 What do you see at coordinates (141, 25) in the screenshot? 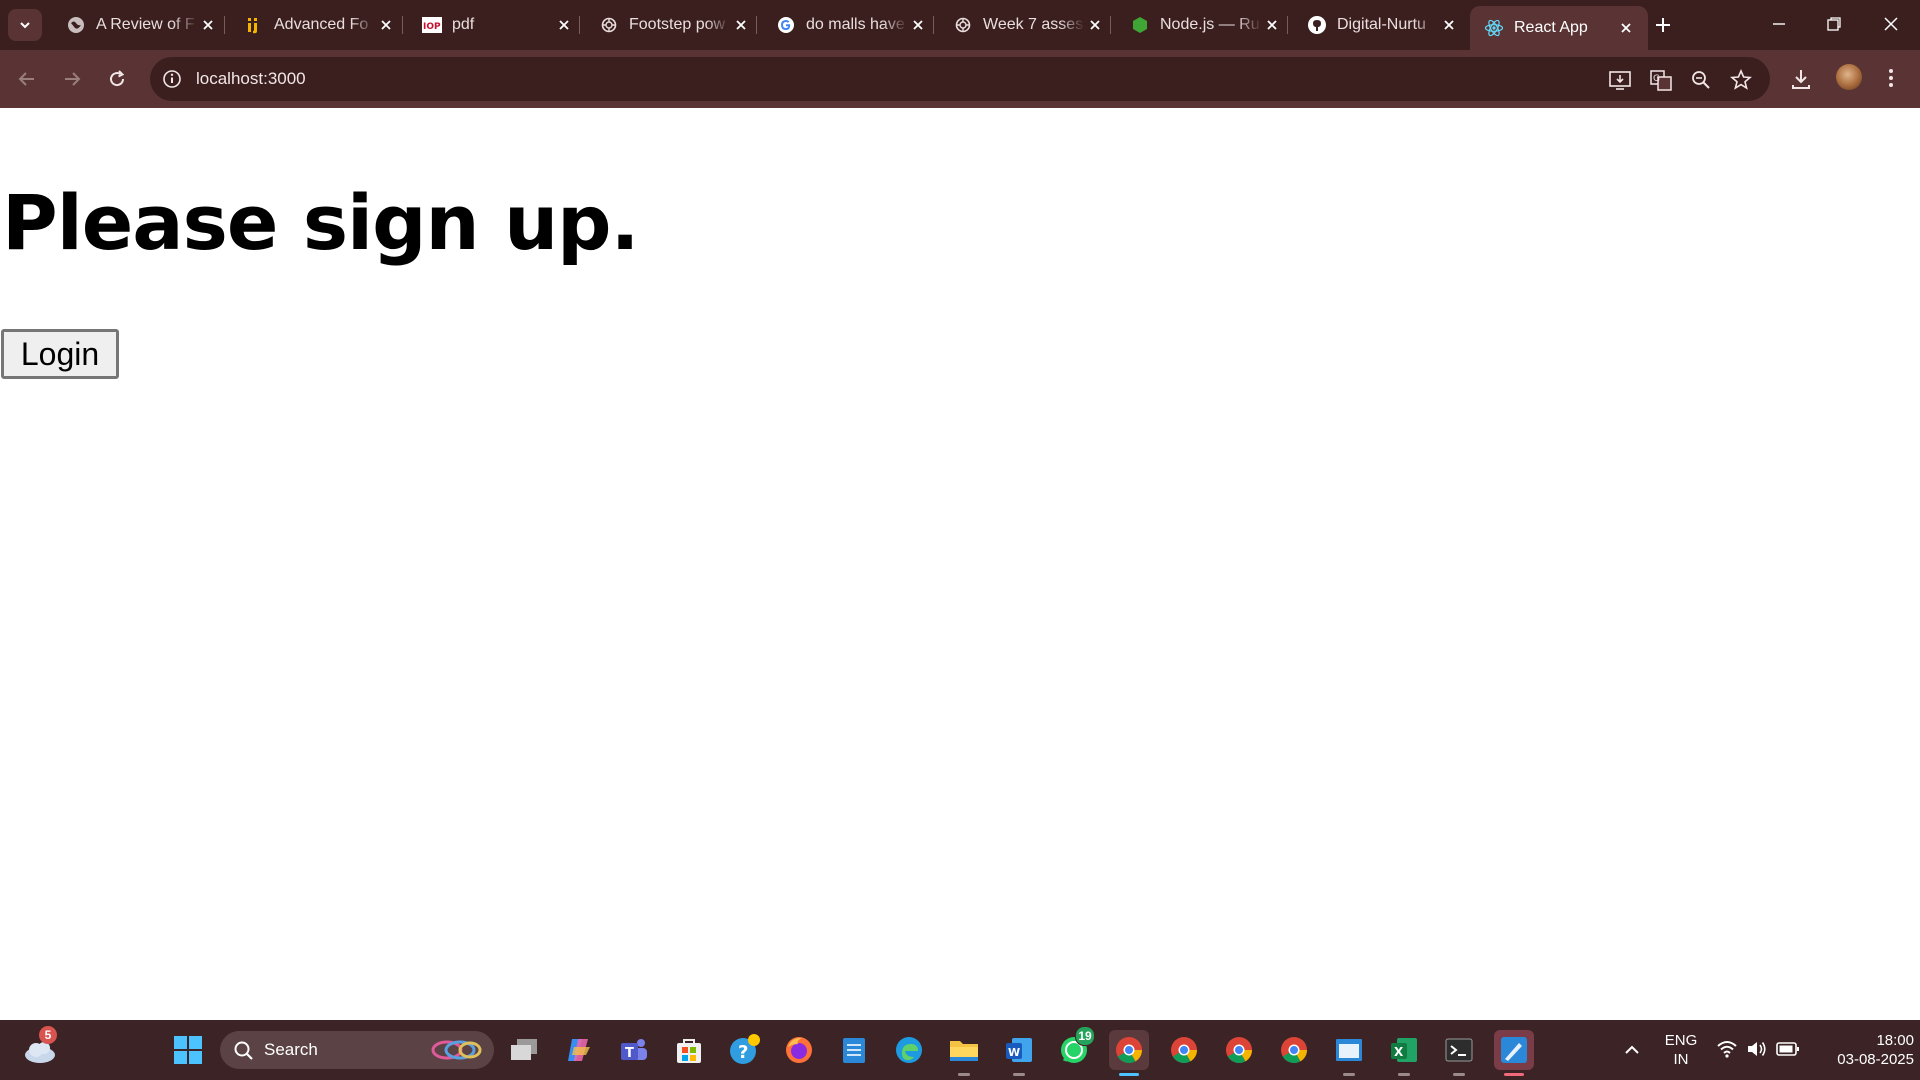
I see `browser-tab: A Review of F` at bounding box center [141, 25].